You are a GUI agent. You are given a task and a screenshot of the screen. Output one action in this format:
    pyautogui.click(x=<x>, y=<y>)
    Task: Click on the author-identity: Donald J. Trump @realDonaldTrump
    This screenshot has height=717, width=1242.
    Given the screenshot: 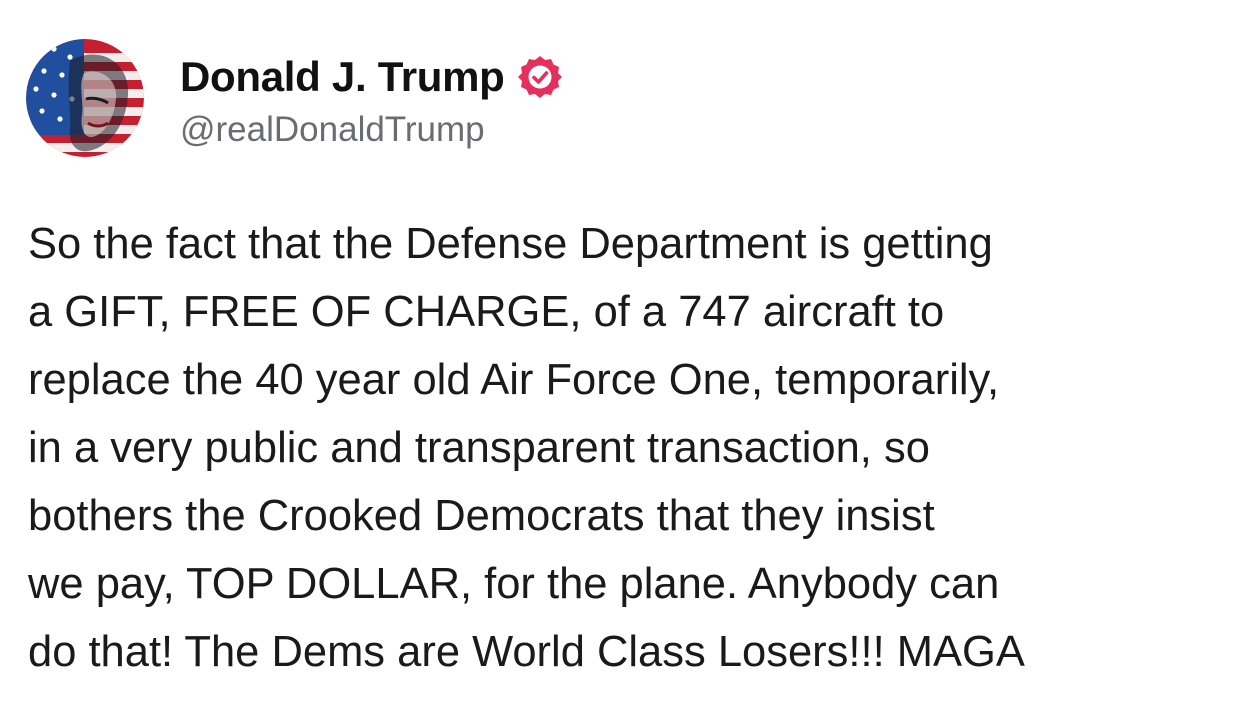 What is the action you would take?
    pyautogui.click(x=371, y=98)
    